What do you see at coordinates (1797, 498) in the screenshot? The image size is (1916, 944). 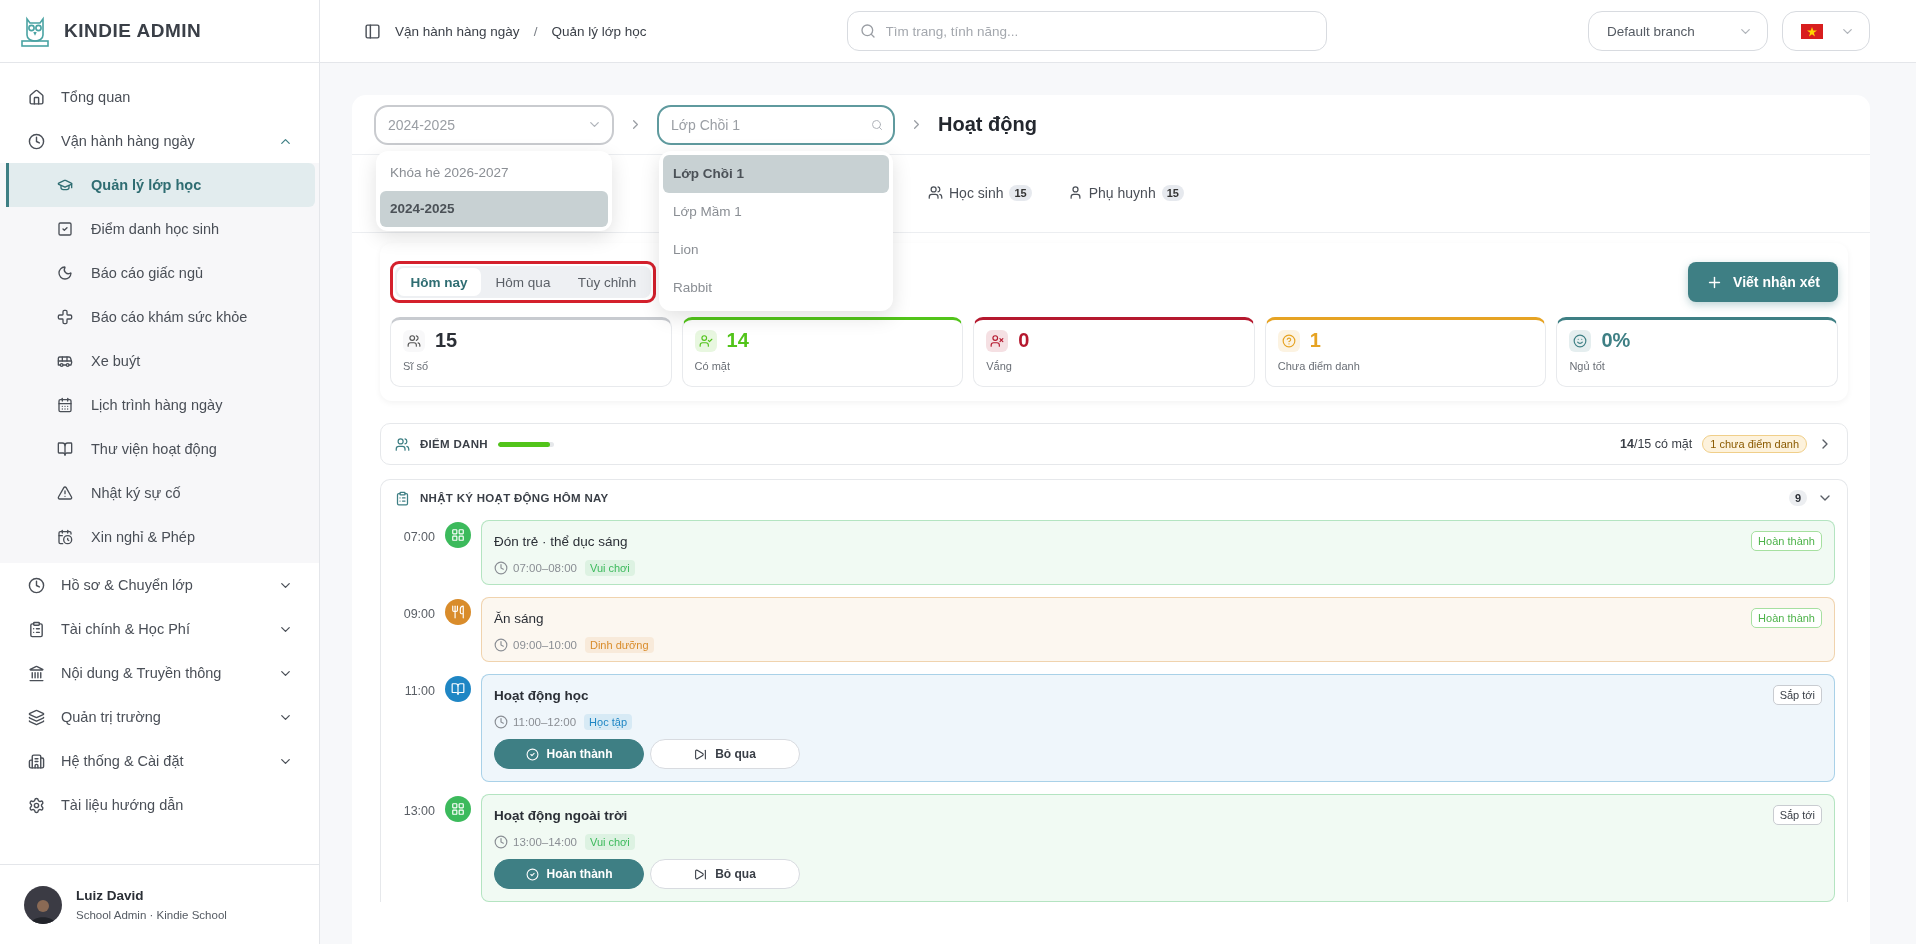 I see `count-badge: 9` at bounding box center [1797, 498].